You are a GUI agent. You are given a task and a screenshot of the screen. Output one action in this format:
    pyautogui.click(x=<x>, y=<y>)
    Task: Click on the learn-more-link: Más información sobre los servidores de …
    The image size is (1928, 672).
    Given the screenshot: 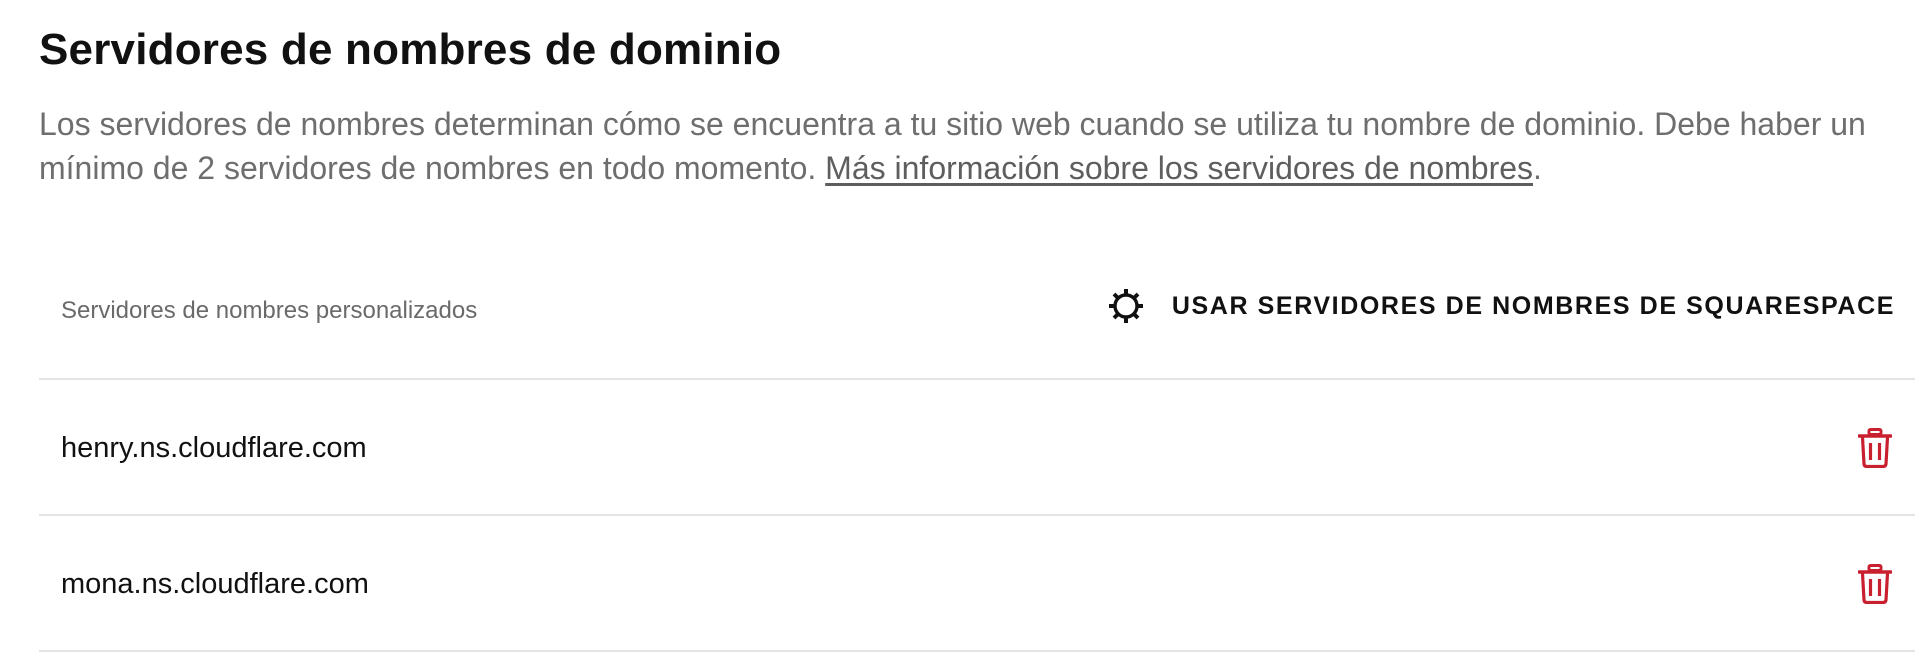 What is the action you would take?
    pyautogui.click(x=1179, y=168)
    